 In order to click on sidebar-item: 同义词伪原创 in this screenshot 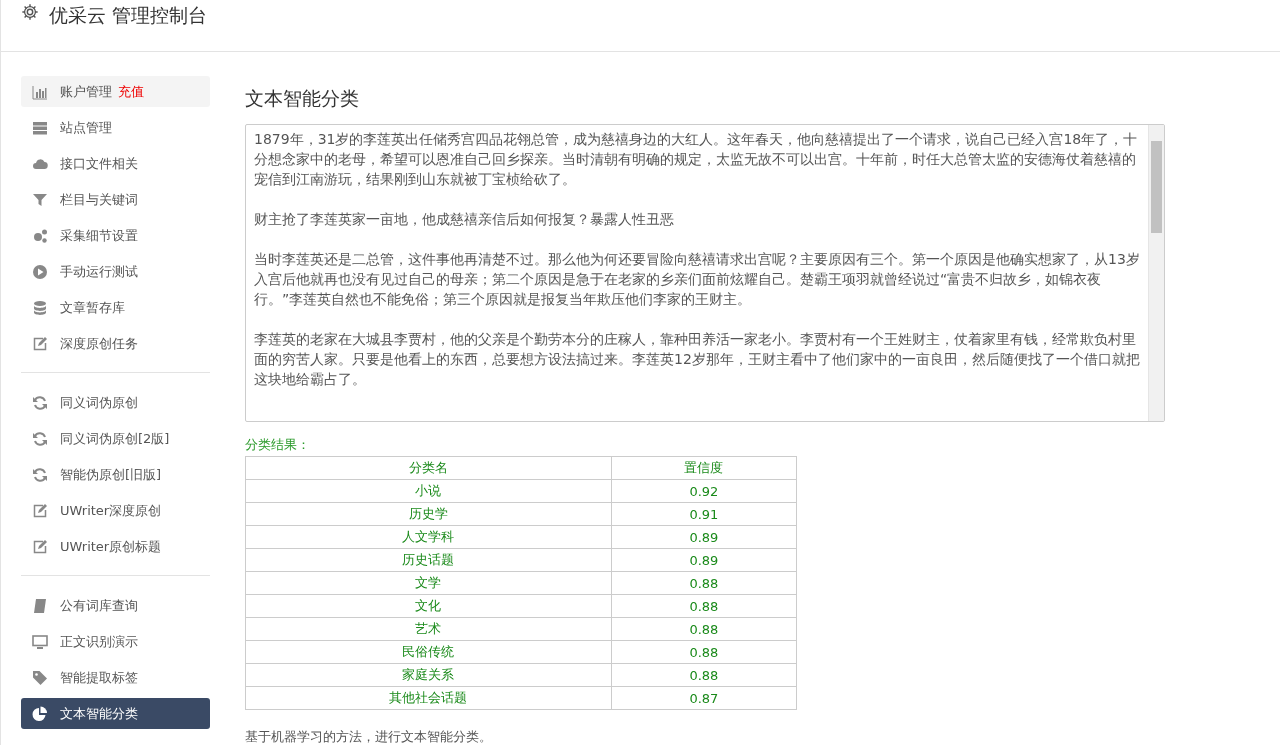, I will do `click(115, 402)`.